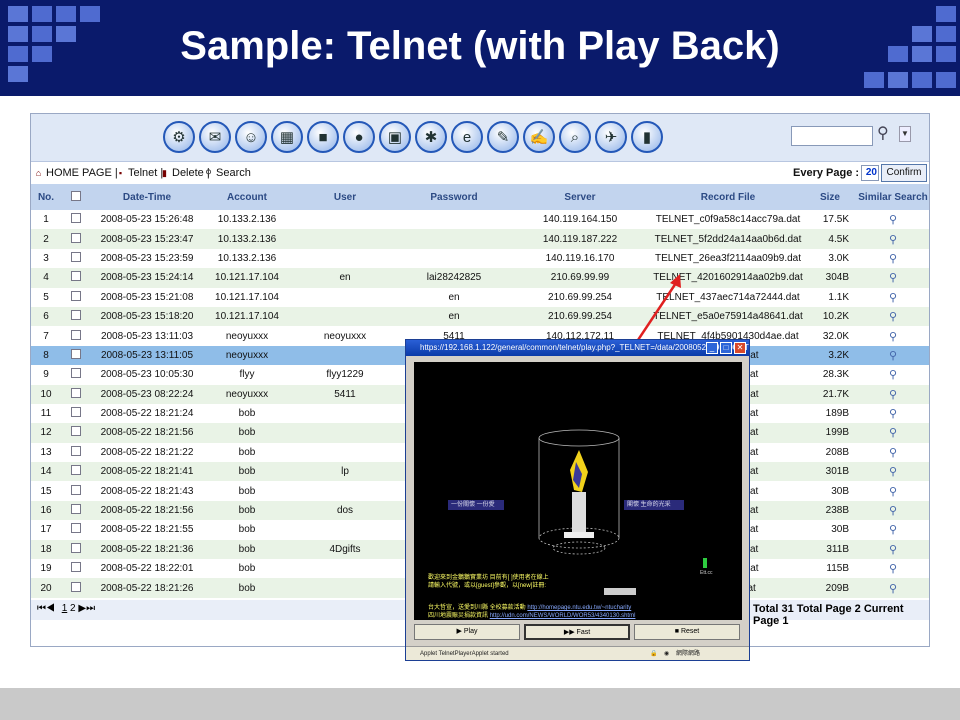 The image size is (960, 720). What do you see at coordinates (647, 137) in the screenshot?
I see `chart-icon: ▮` at bounding box center [647, 137].